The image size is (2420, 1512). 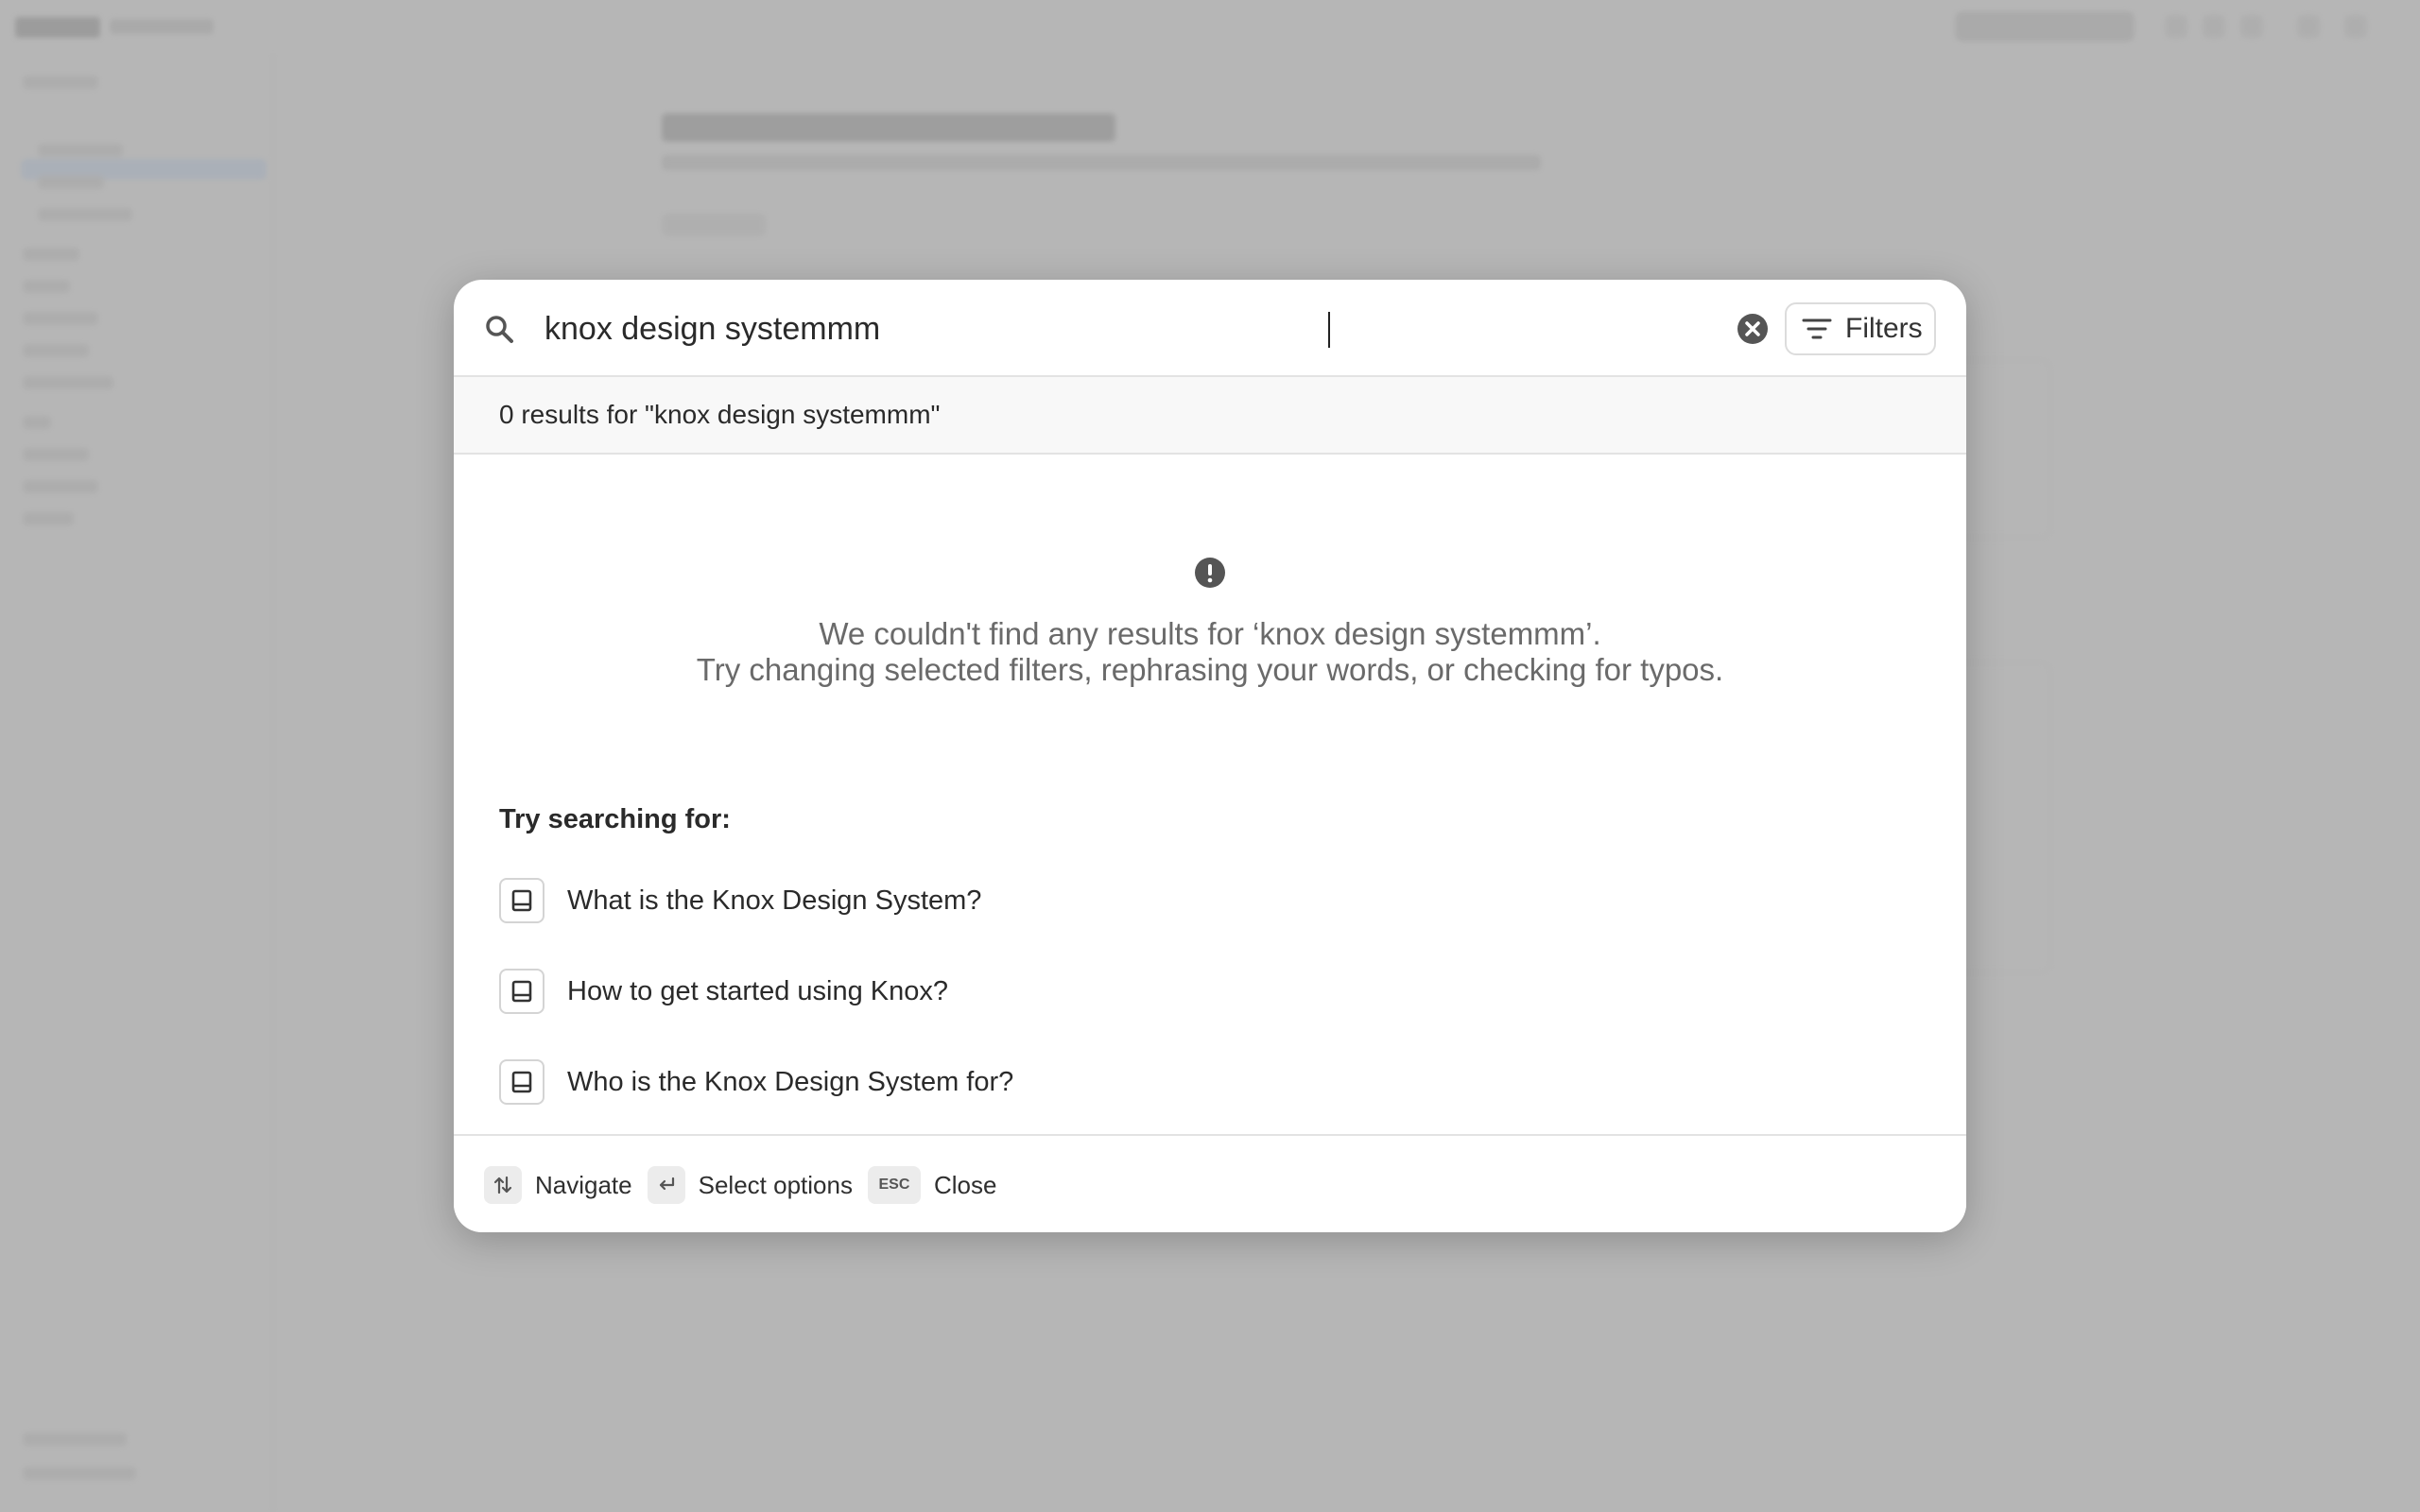 I want to click on suggestion-item: How to get started using Knox?, so click(x=924, y=991).